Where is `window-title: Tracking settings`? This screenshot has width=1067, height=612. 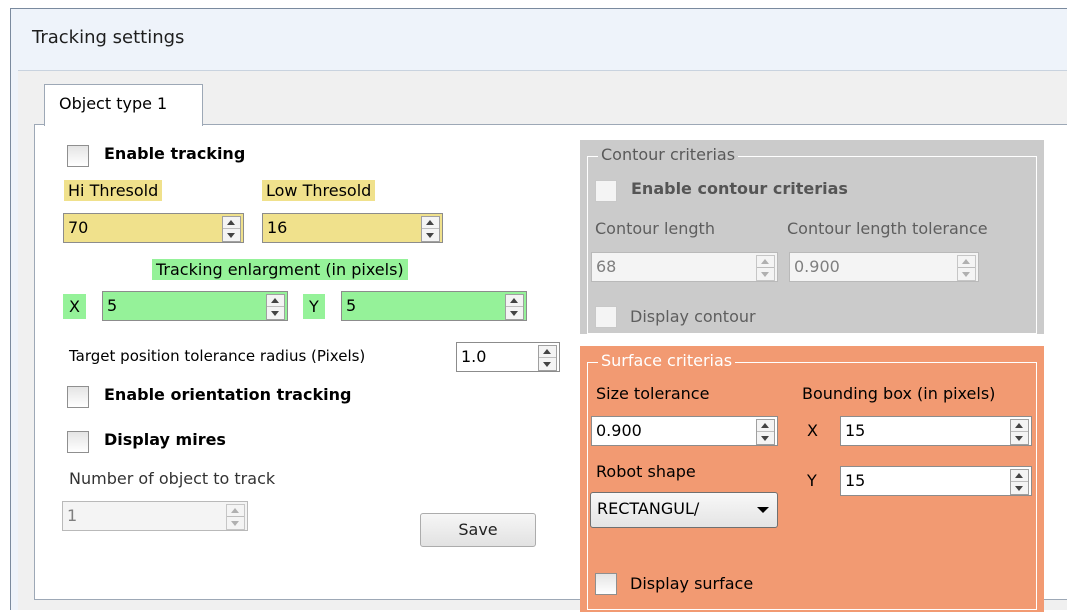 window-title: Tracking settings is located at coordinates (108, 37).